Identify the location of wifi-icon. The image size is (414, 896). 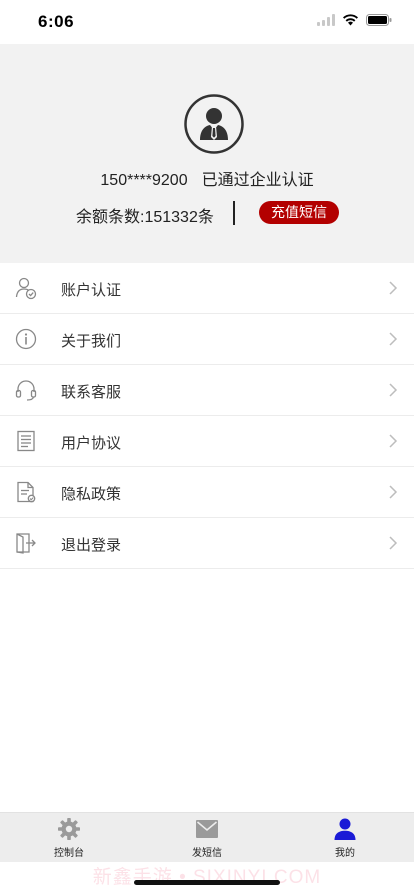
(350, 20).